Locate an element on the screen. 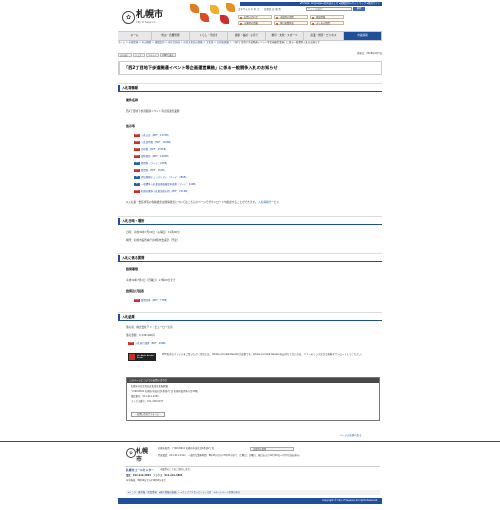  breadcrumb-item: 文化部 is located at coordinates (209, 42).